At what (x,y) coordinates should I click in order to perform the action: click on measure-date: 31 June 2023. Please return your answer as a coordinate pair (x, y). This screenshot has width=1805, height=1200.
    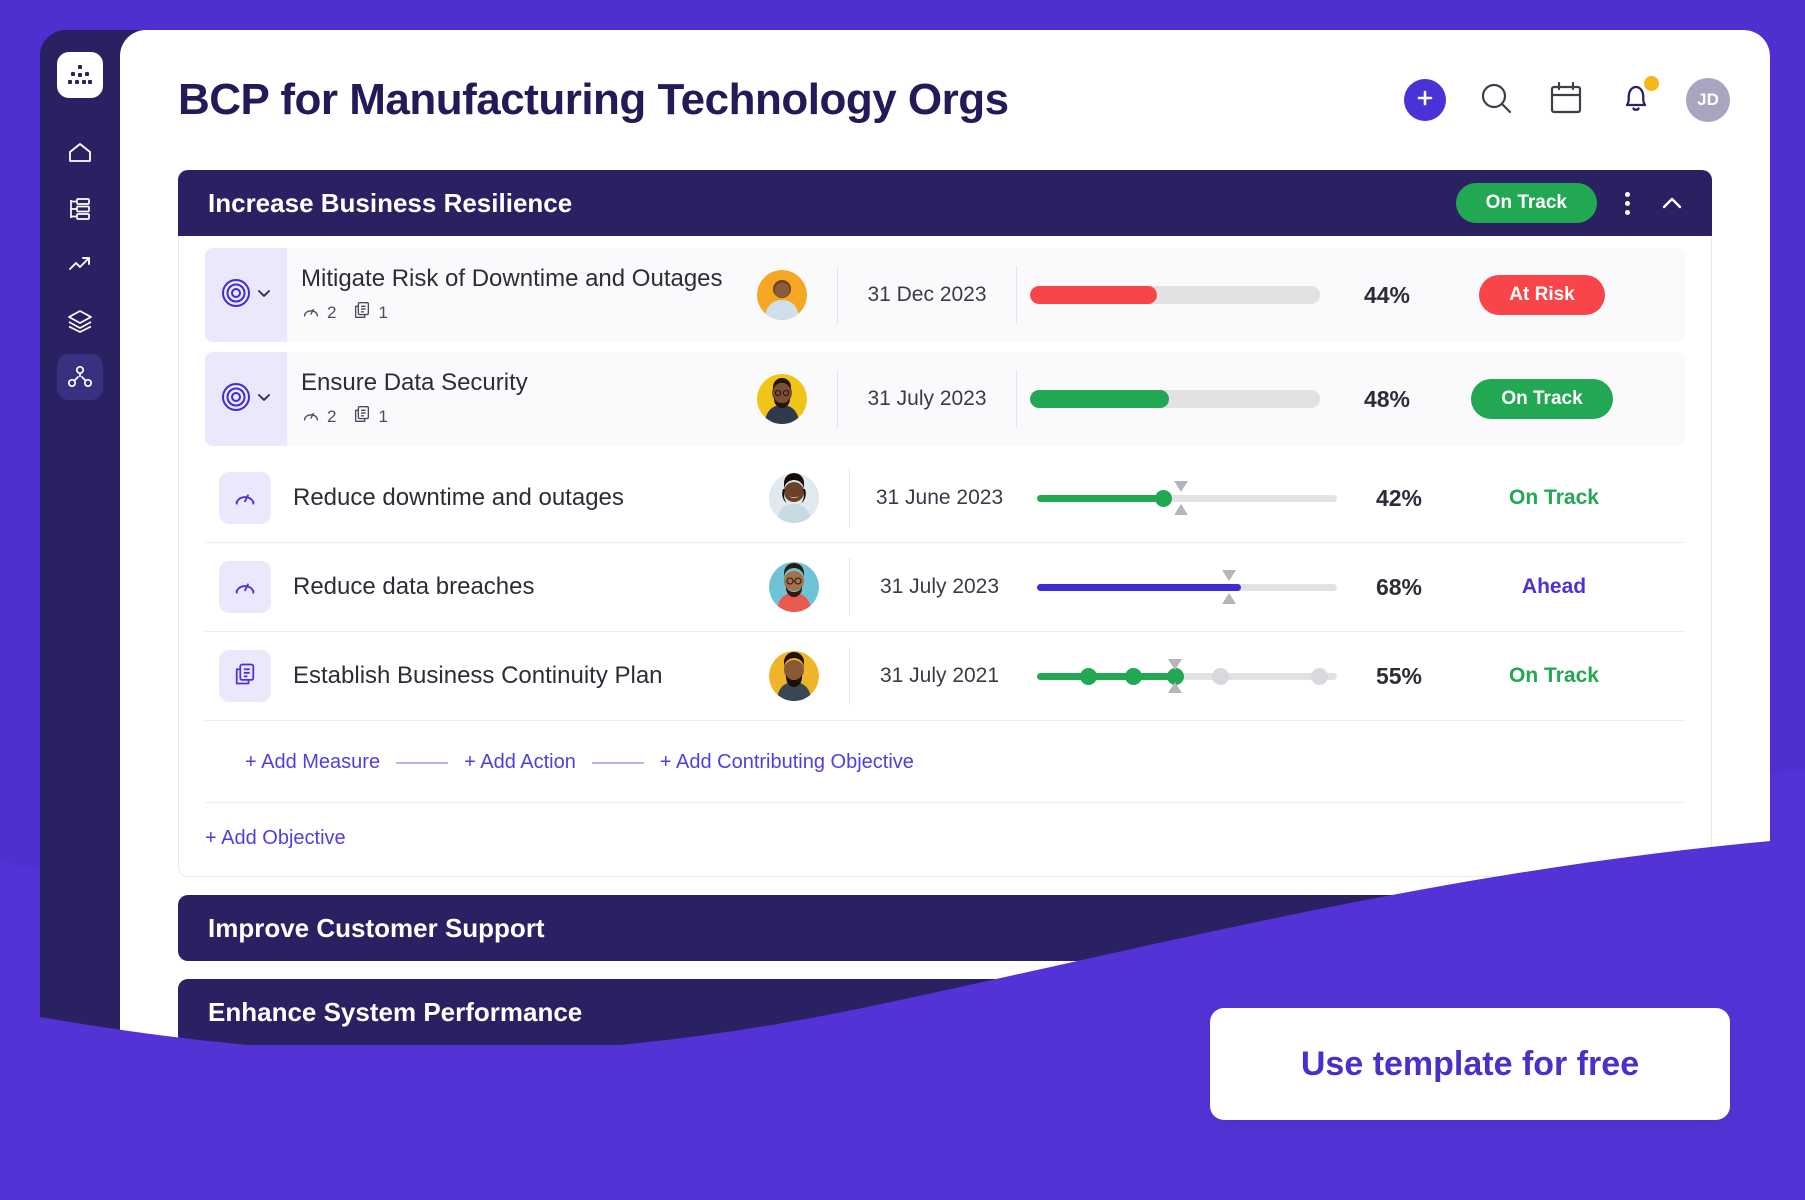
    Looking at the image, I should click on (939, 498).